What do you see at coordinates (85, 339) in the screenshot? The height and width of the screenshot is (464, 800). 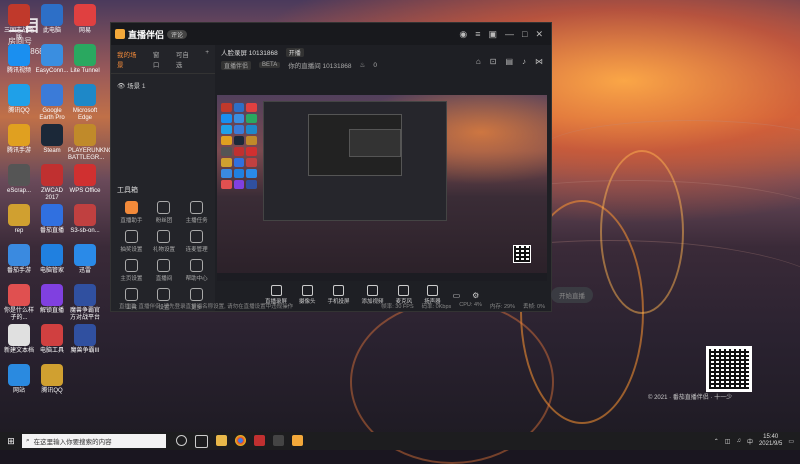 I see `desktop-icon: 魔兽争霸III` at bounding box center [85, 339].